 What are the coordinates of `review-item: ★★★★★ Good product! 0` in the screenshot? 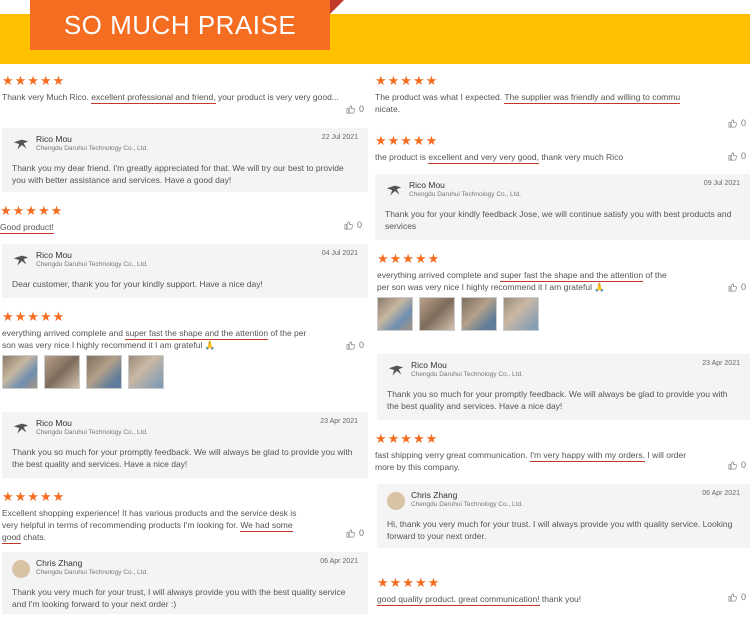 It's located at (183, 218).